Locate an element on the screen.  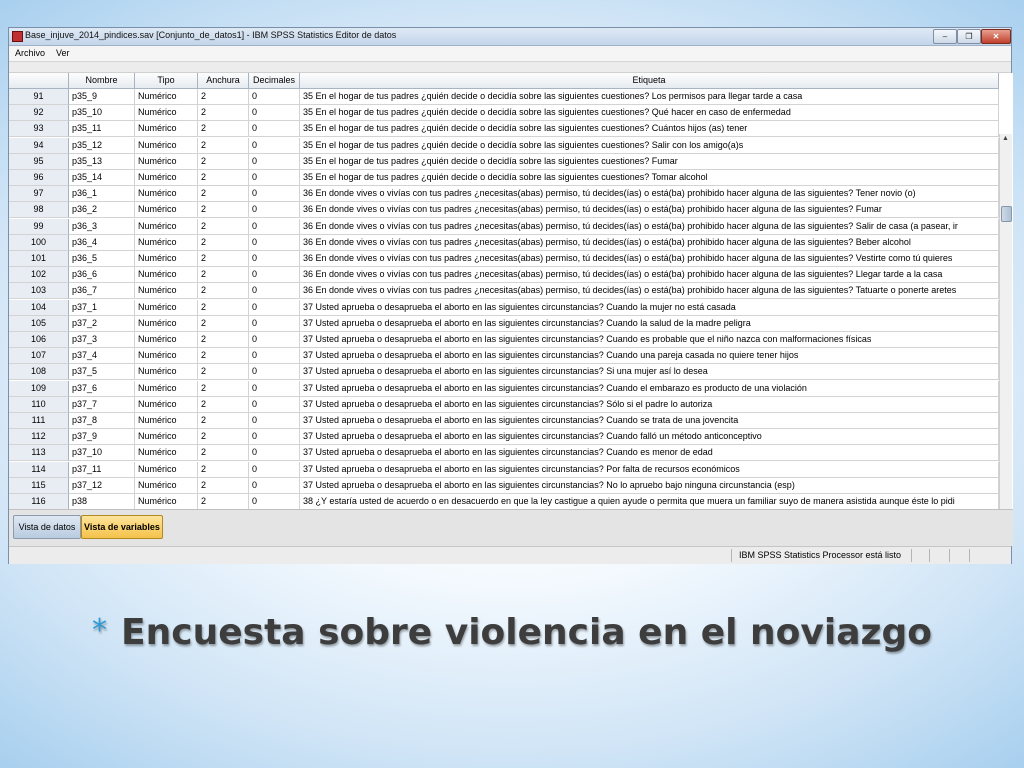
row-number: 92 is located at coordinates (39, 113).